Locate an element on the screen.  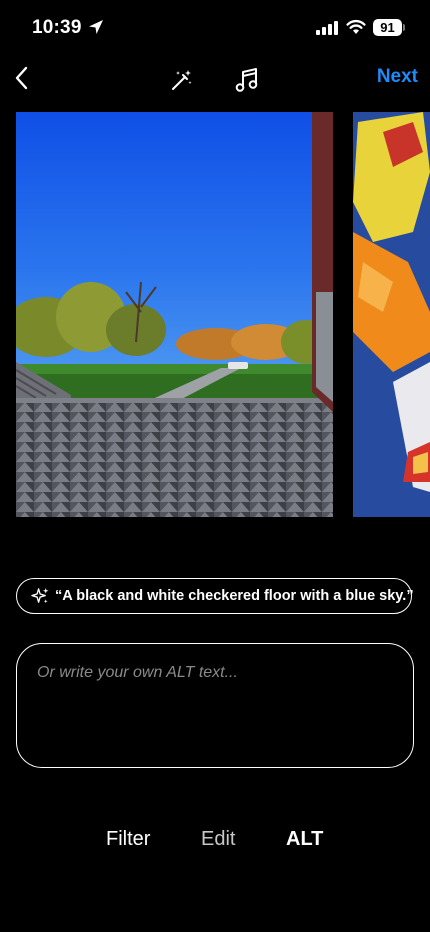
wifi-icon is located at coordinates (356, 27).